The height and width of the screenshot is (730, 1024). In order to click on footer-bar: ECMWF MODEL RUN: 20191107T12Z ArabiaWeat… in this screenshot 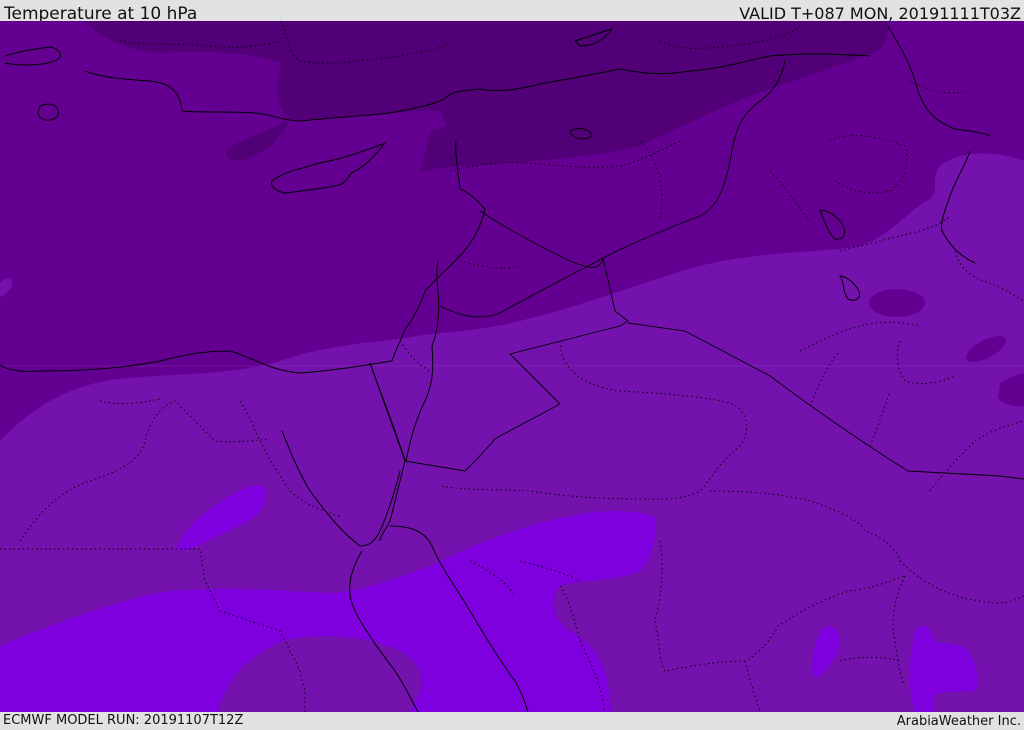, I will do `click(512, 720)`.